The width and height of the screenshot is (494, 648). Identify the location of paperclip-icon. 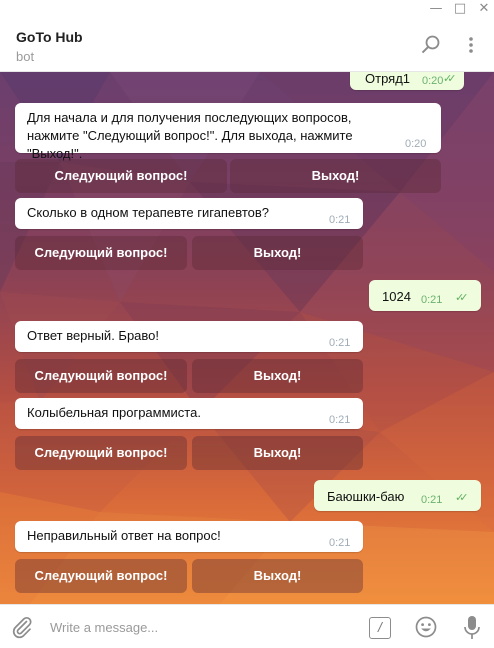
(22, 627).